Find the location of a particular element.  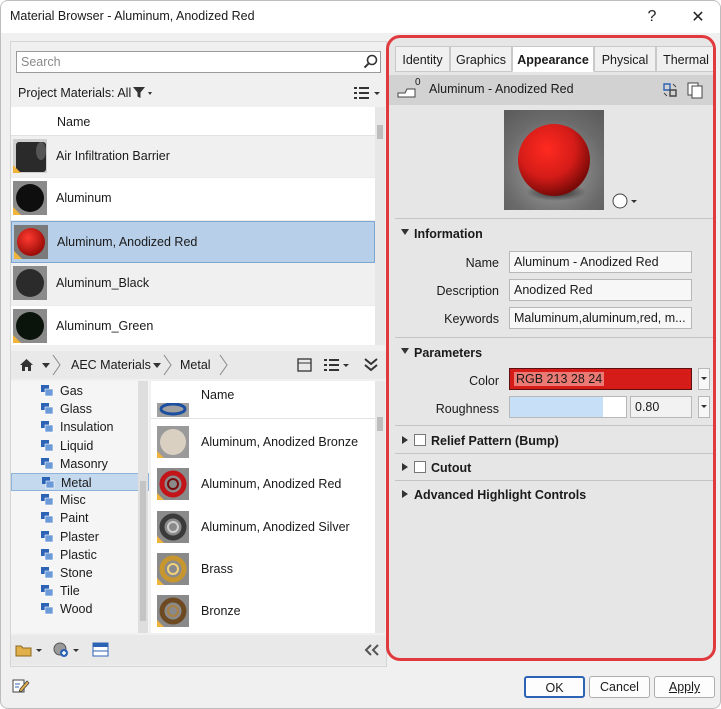

tree-item-label: Gas is located at coordinates (71, 391).